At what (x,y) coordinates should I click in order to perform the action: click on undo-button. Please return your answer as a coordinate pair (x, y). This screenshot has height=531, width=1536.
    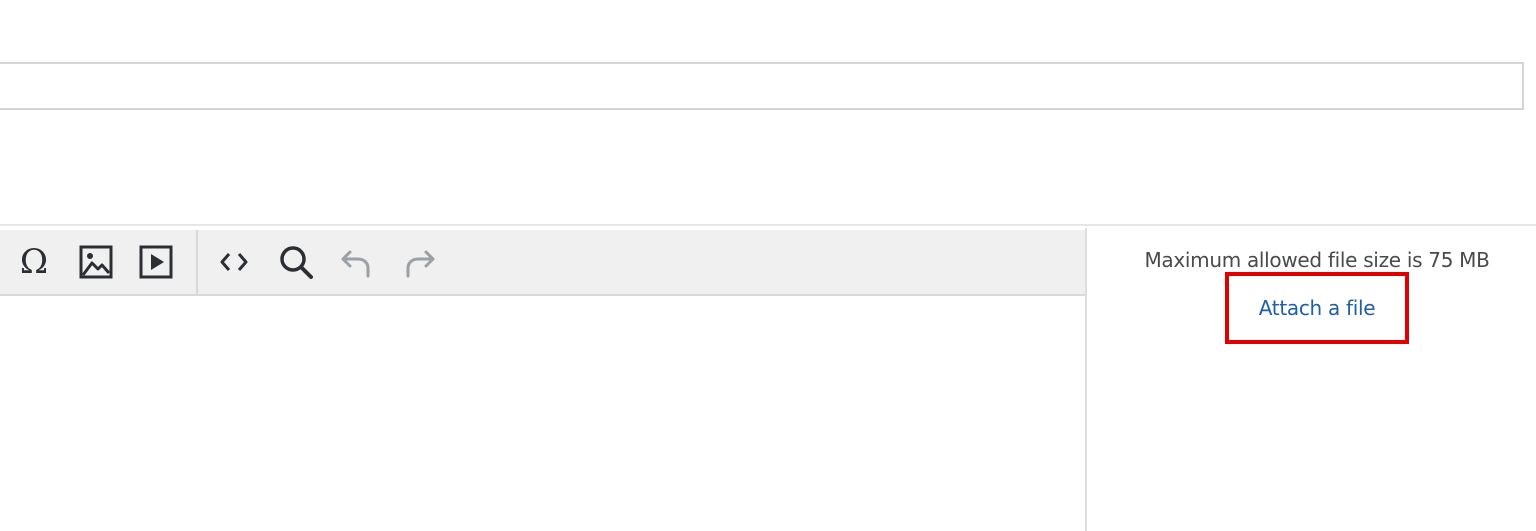
    Looking at the image, I should click on (356, 262).